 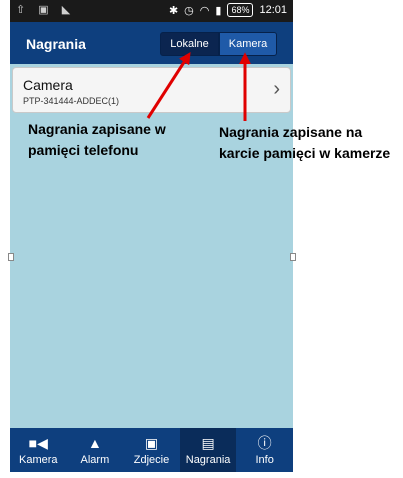 What do you see at coordinates (189, 44) in the screenshot?
I see `segment-local-button: Lokalne` at bounding box center [189, 44].